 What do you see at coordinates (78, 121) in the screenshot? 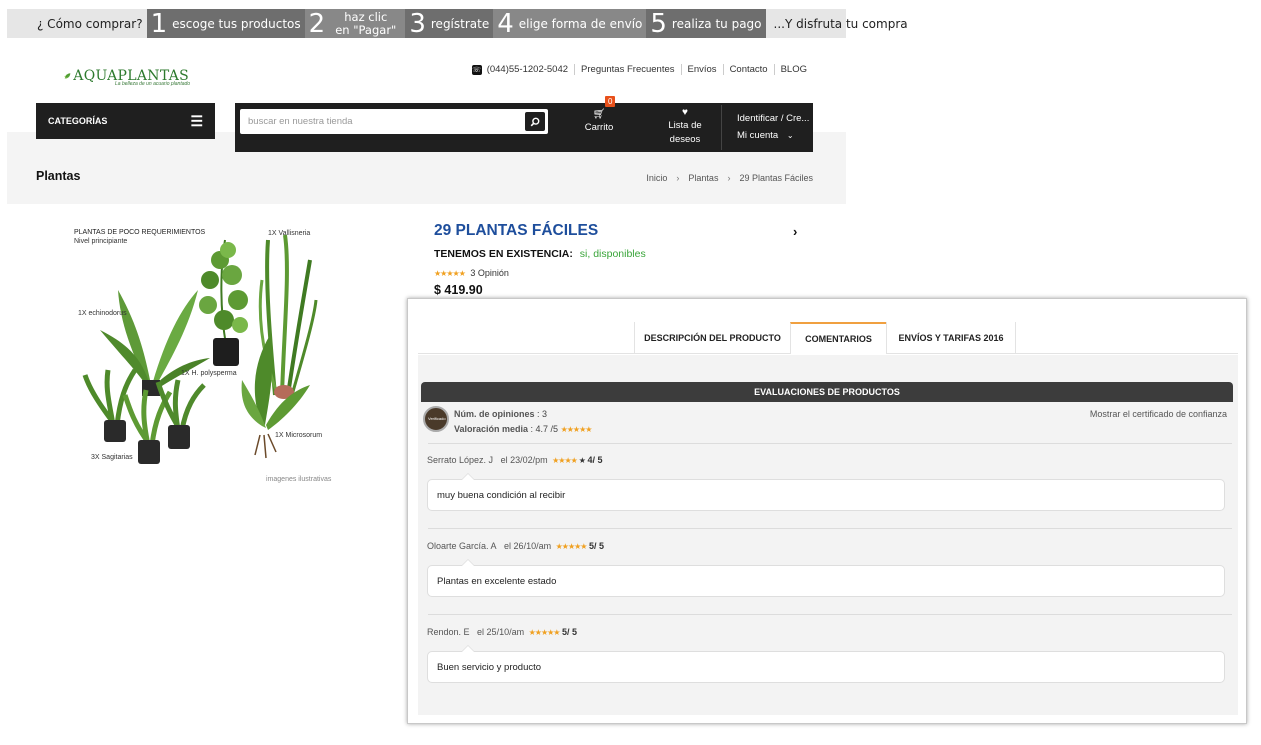
I see `categories-label: CATEGORÍAS` at bounding box center [78, 121].